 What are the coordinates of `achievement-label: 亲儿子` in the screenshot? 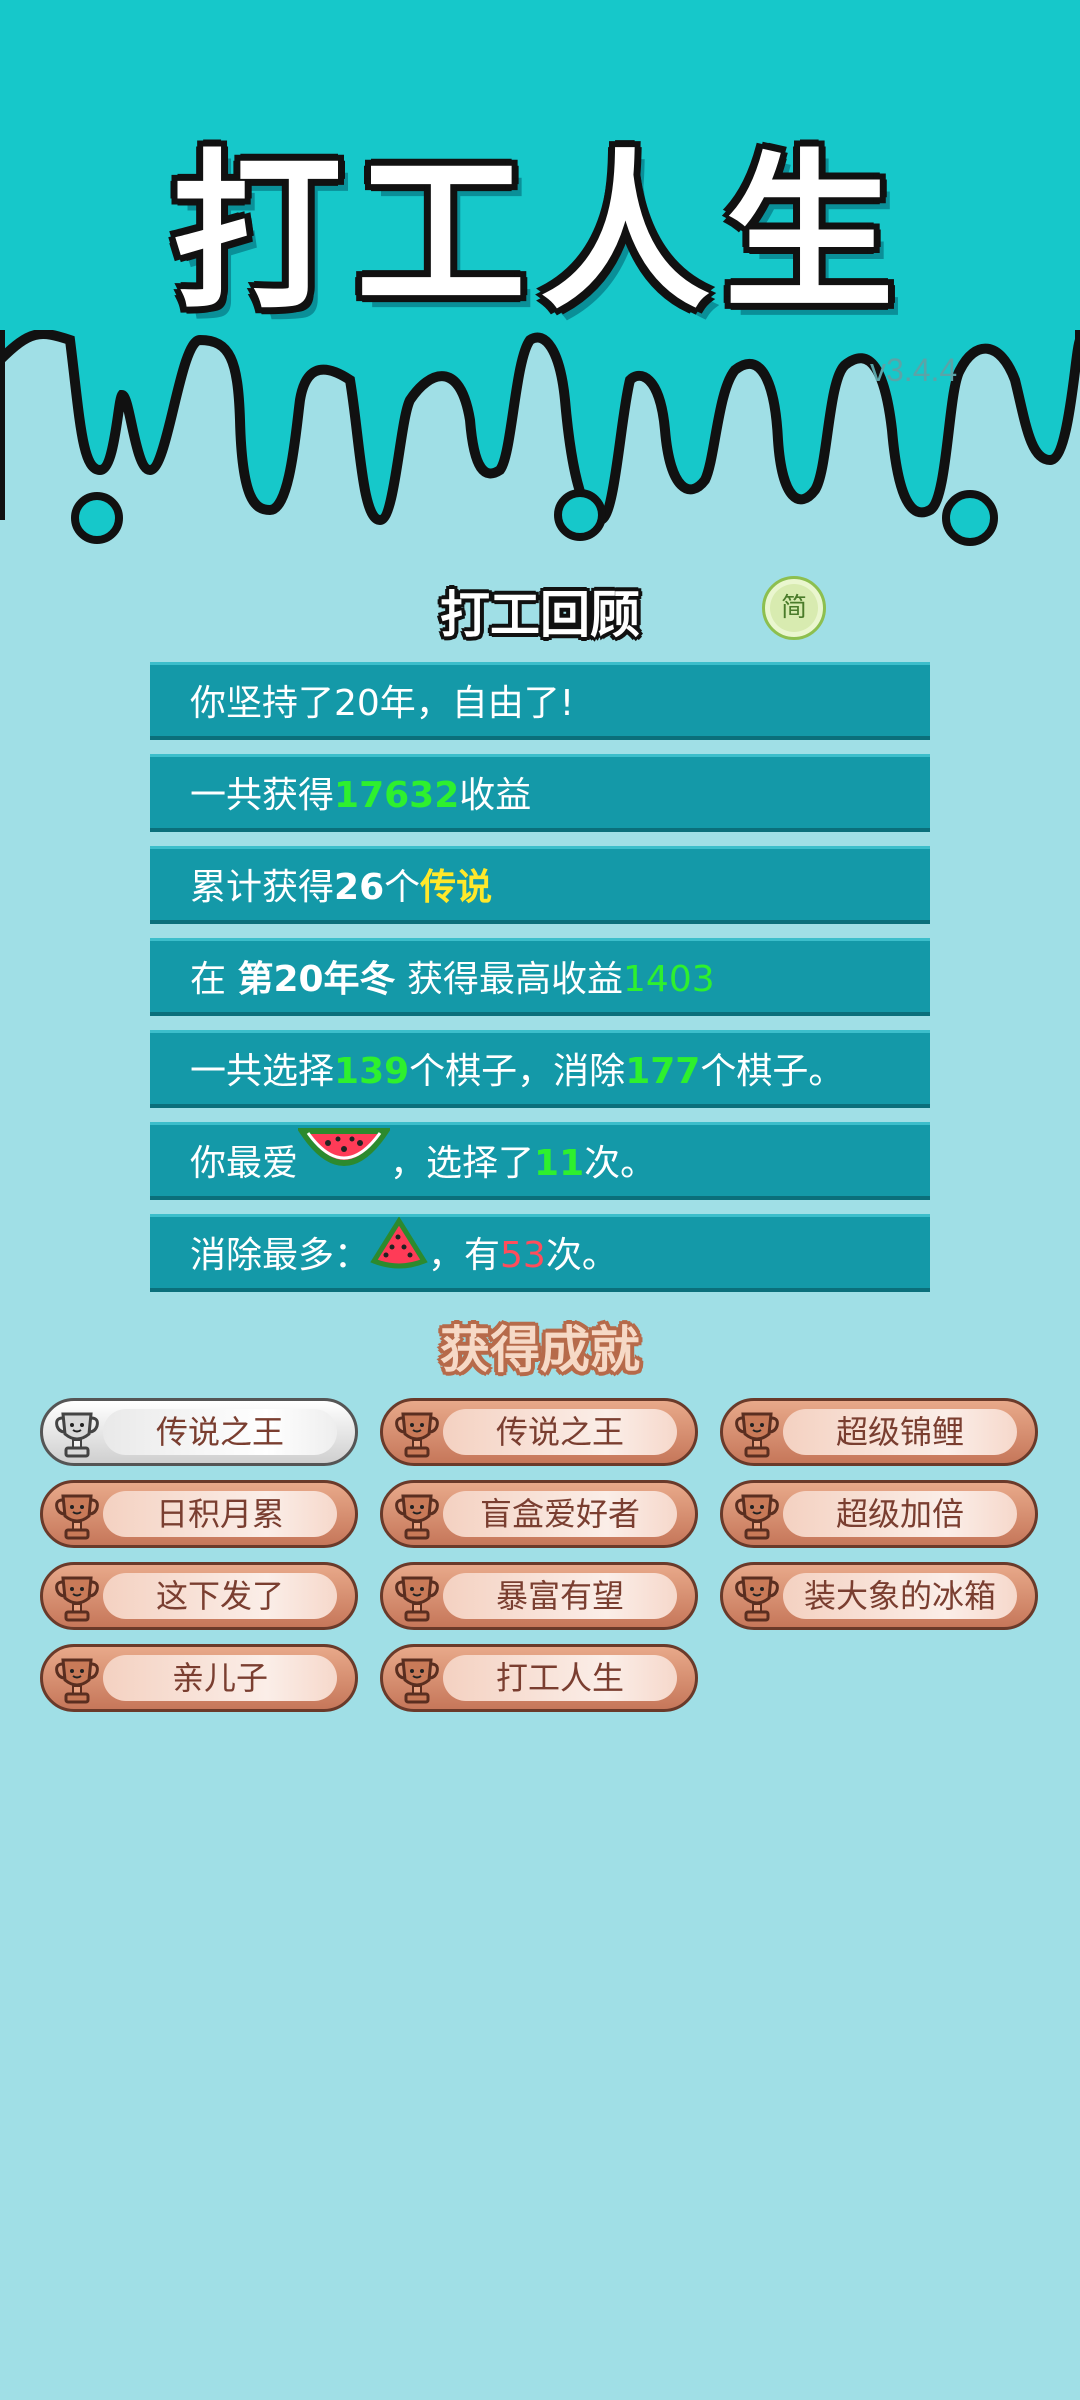 It's located at (220, 1678).